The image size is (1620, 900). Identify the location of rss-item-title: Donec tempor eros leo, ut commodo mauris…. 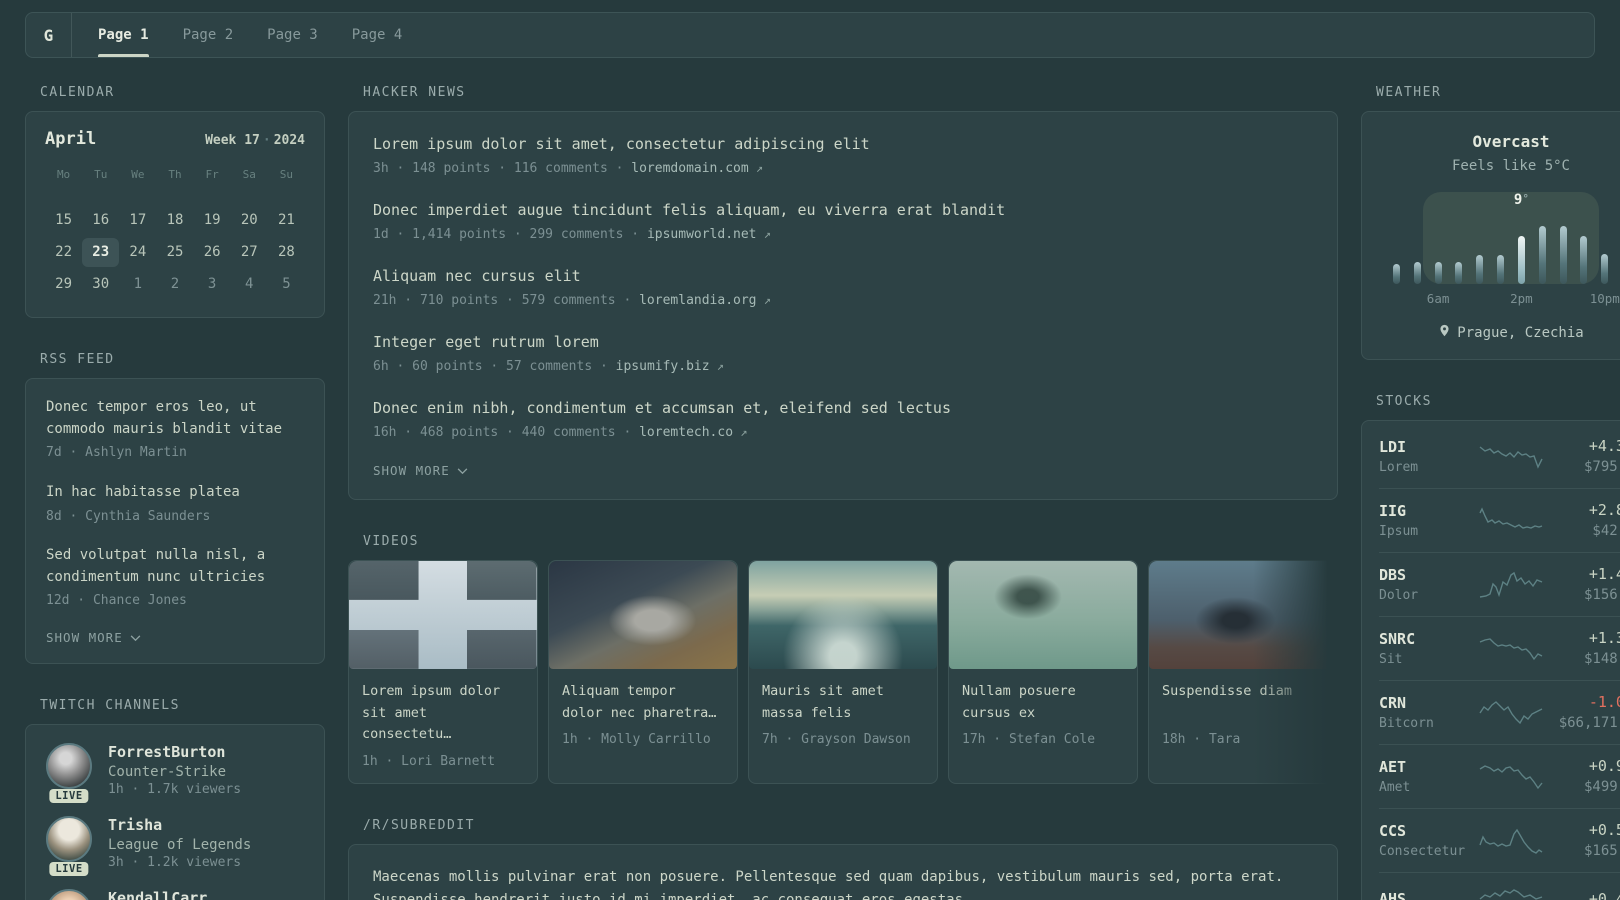
(175, 418).